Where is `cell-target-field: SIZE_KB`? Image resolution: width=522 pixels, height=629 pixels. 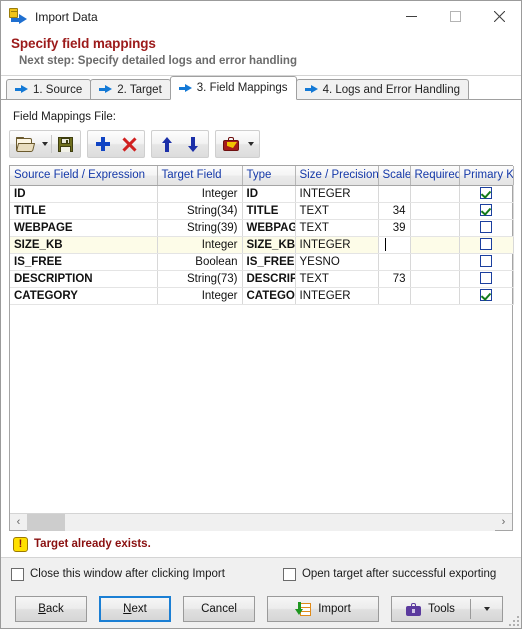 cell-target-field: SIZE_KB is located at coordinates (269, 245).